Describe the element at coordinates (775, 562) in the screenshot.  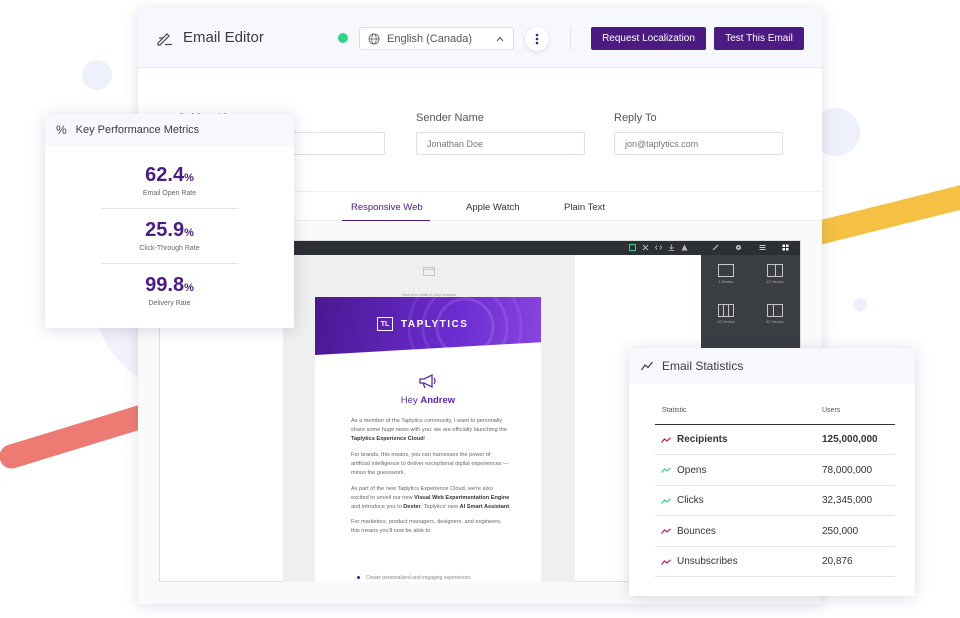
I see `table-row: Unsubscribes 20,876` at that location.